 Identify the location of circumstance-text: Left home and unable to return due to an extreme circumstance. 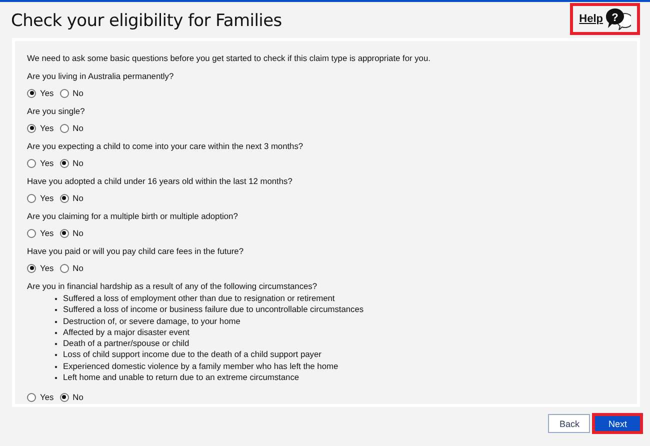
(181, 378).